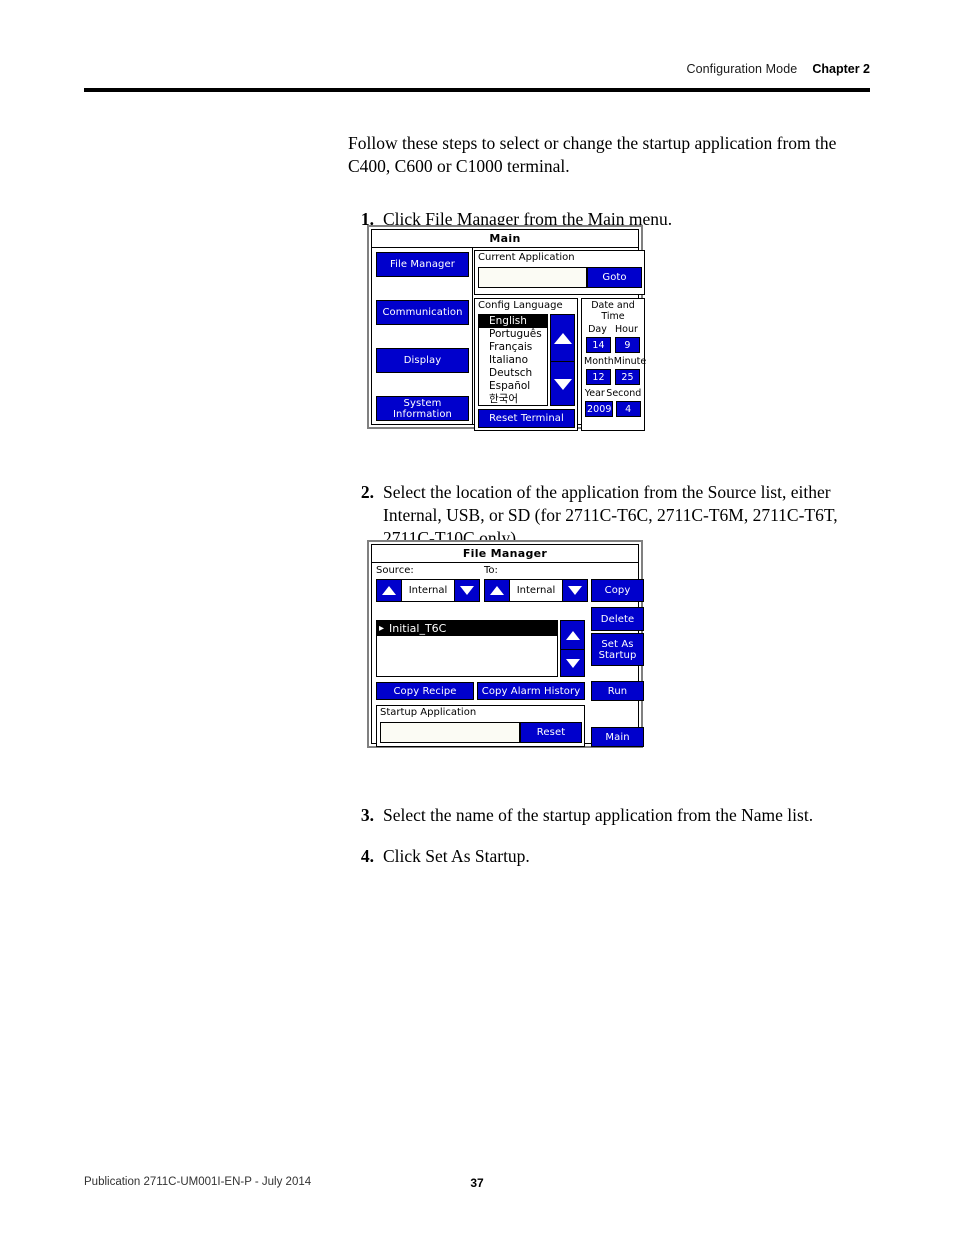 The width and height of the screenshot is (954, 1235). I want to click on button-reset: Reset, so click(551, 732).